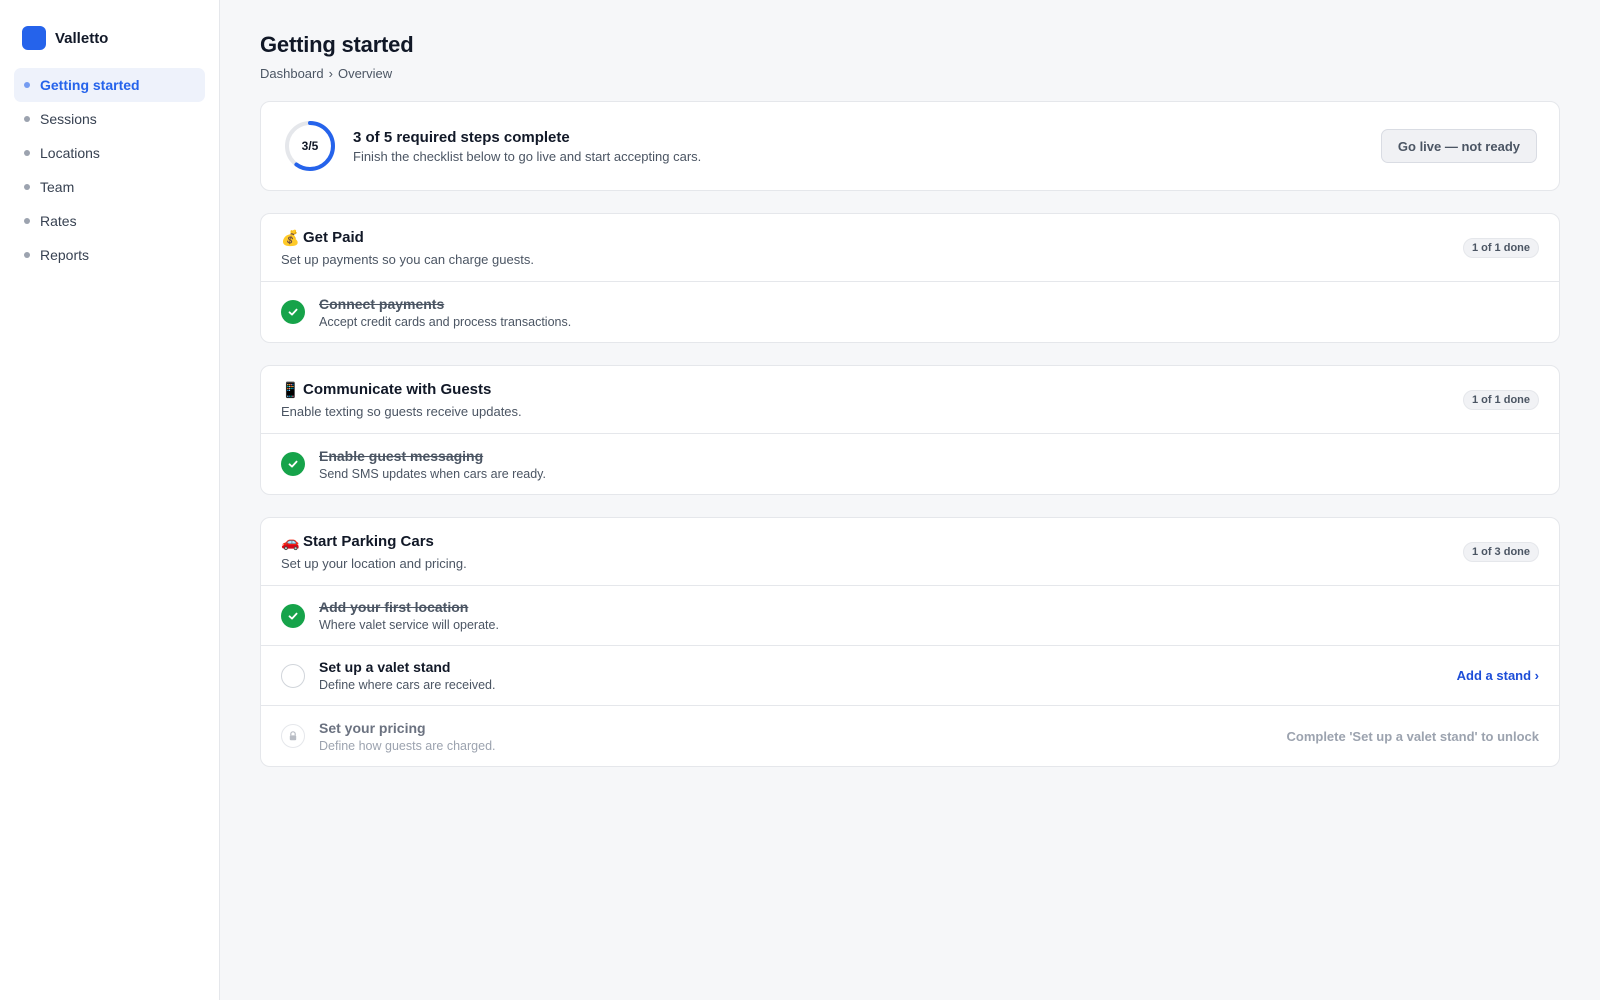  I want to click on brand-logo-icon, so click(34, 38).